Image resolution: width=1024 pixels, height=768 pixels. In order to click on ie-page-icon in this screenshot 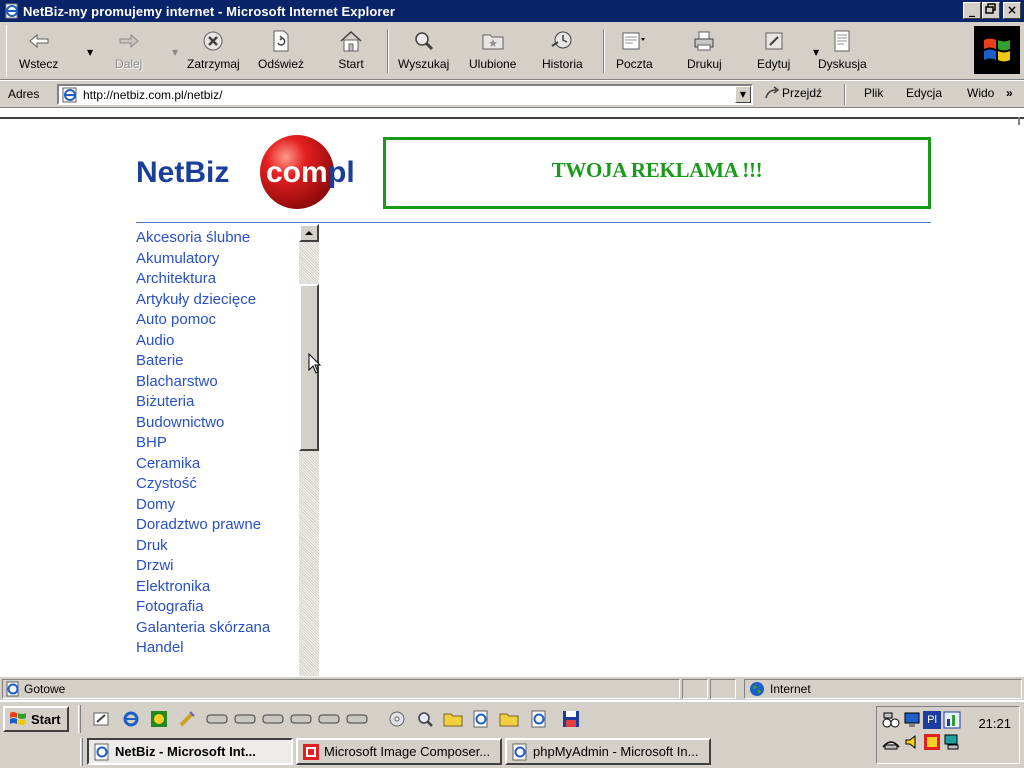, I will do `click(69, 94)`.